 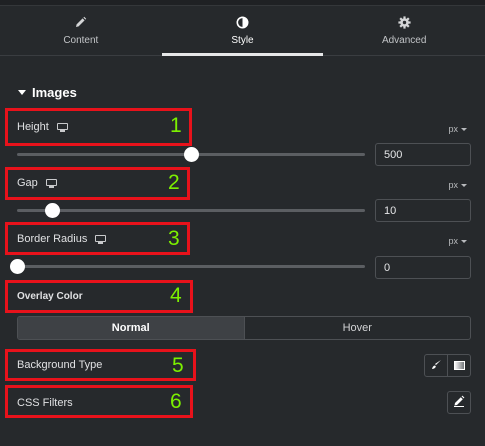 I want to click on gap-unit-text: px, so click(x=453, y=185).